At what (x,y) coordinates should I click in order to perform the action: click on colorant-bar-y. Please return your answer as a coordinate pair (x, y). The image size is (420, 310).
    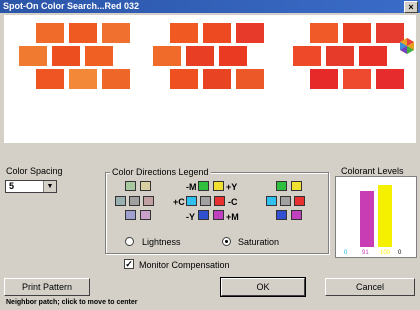
    Looking at the image, I should click on (385, 216).